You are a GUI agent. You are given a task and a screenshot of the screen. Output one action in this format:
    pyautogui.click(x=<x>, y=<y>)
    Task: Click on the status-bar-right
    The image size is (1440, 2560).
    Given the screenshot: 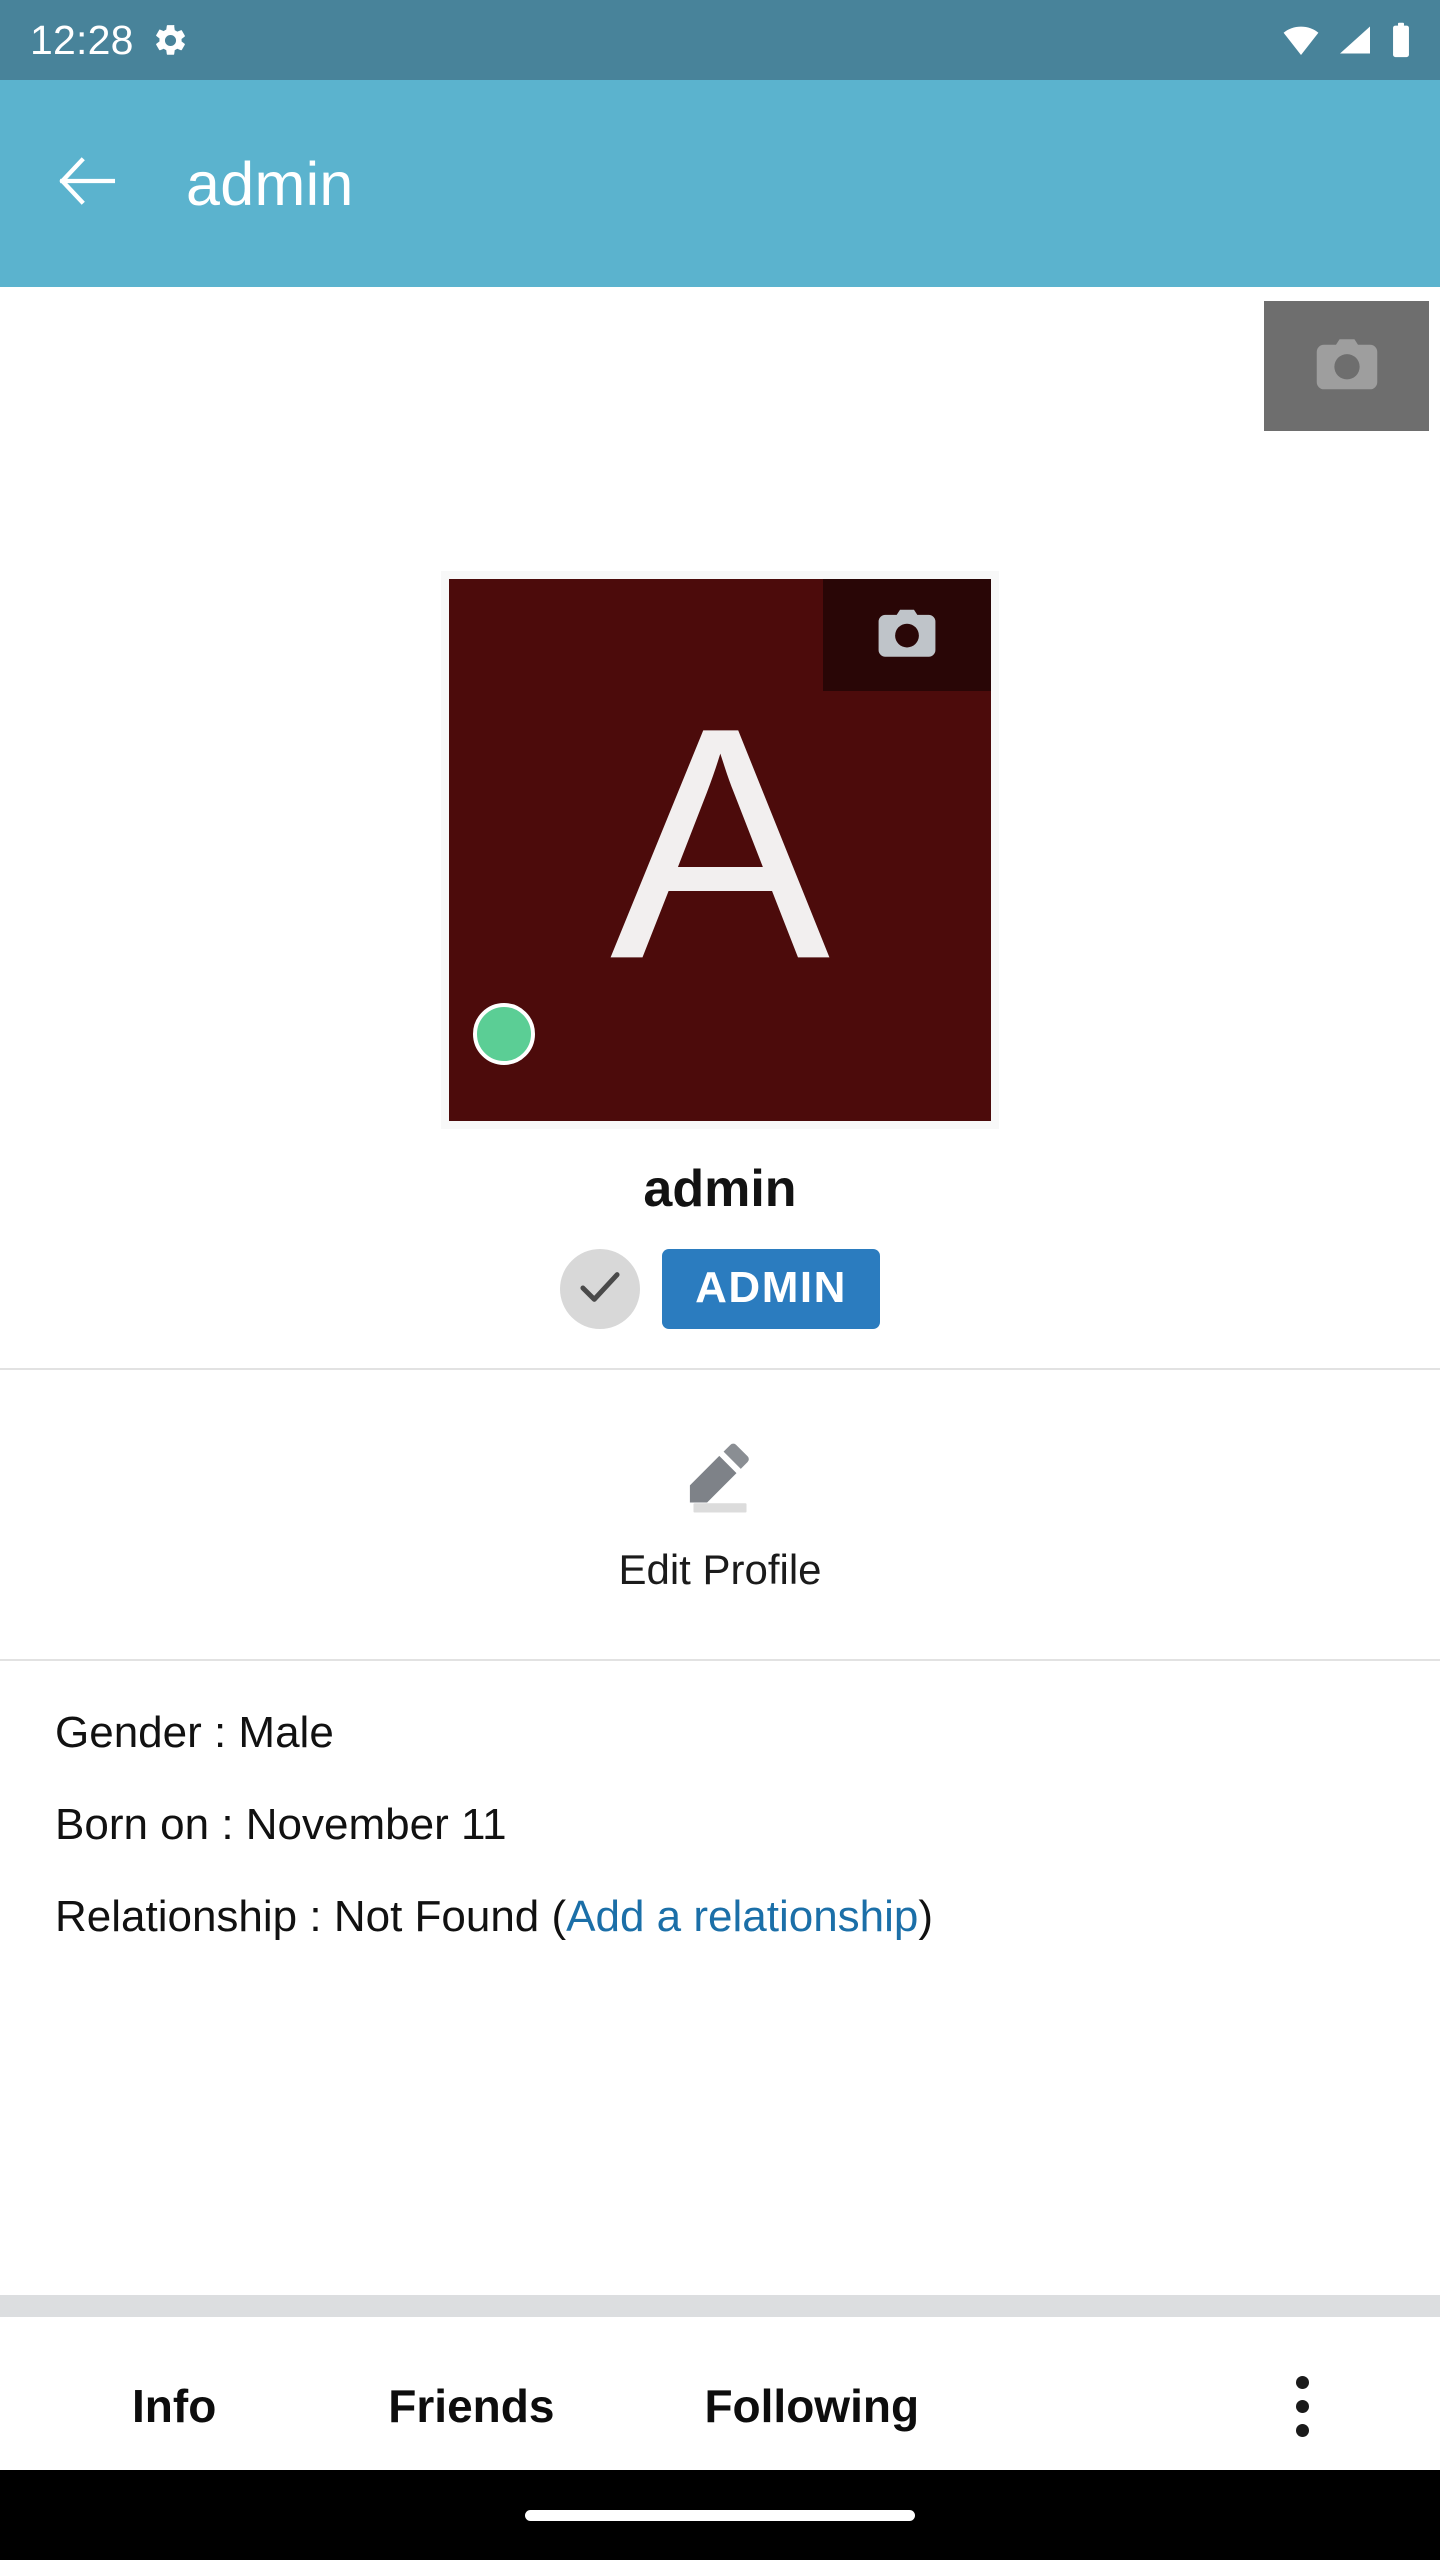 What is the action you would take?
    pyautogui.click(x=1347, y=40)
    